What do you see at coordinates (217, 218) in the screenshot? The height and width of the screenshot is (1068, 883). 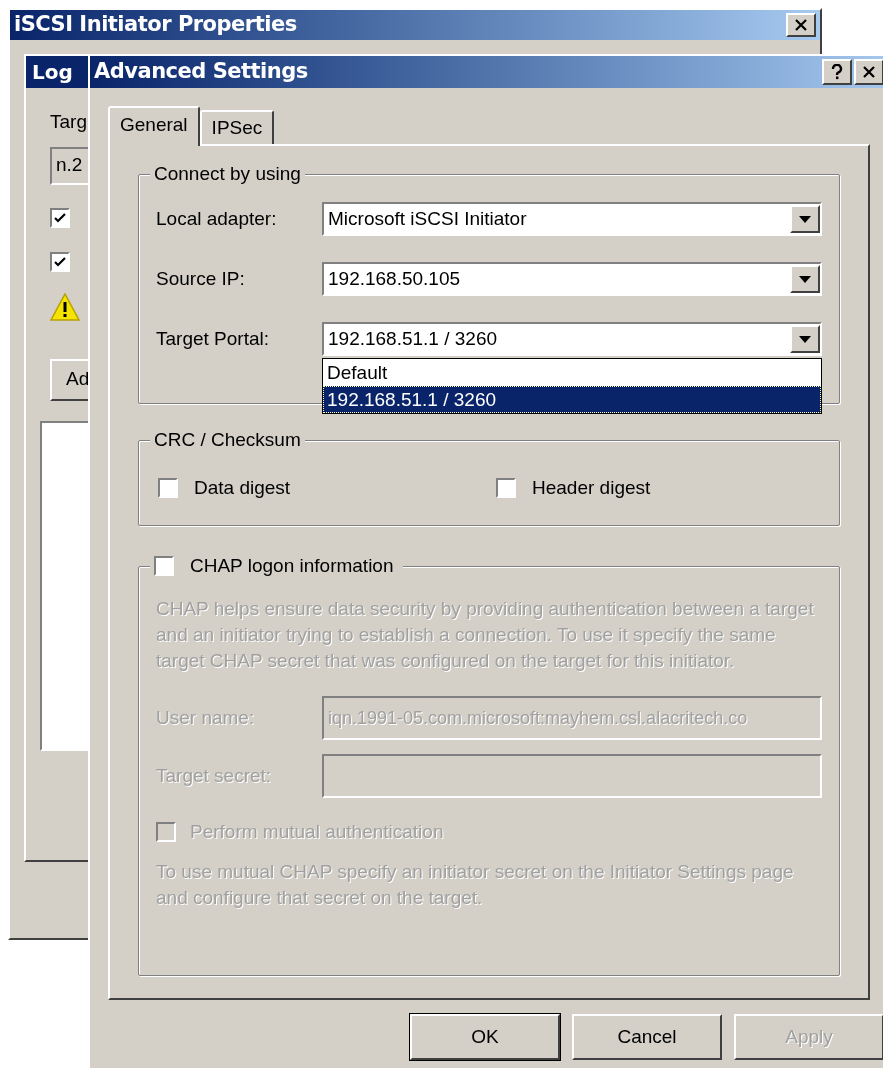 I see `field-label: Local adapter:` at bounding box center [217, 218].